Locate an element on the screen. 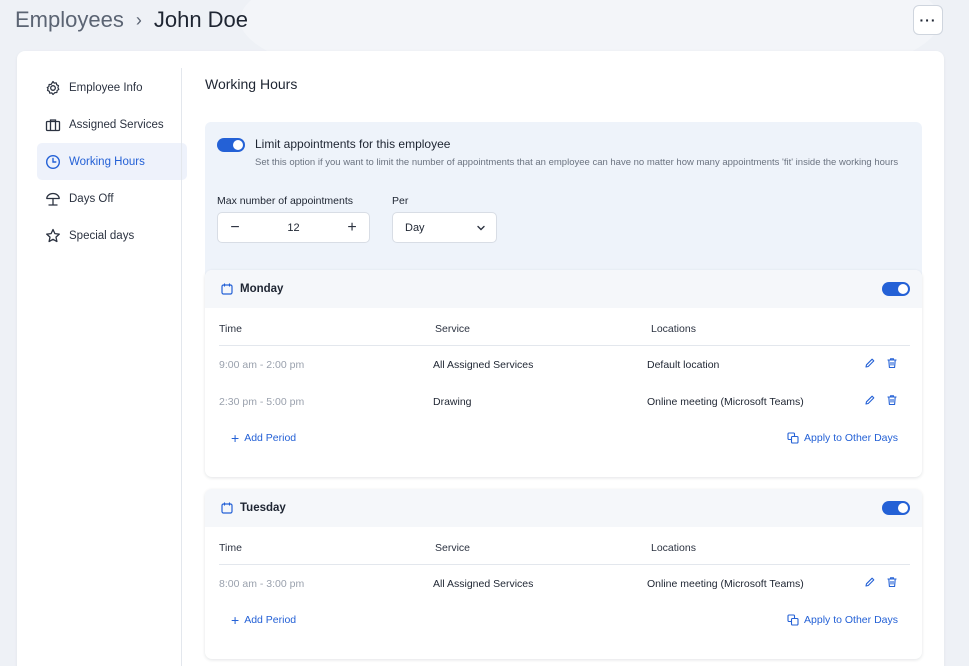 The height and width of the screenshot is (666, 969). sidebar-item-working-hours: Working Hours is located at coordinates (112, 161).